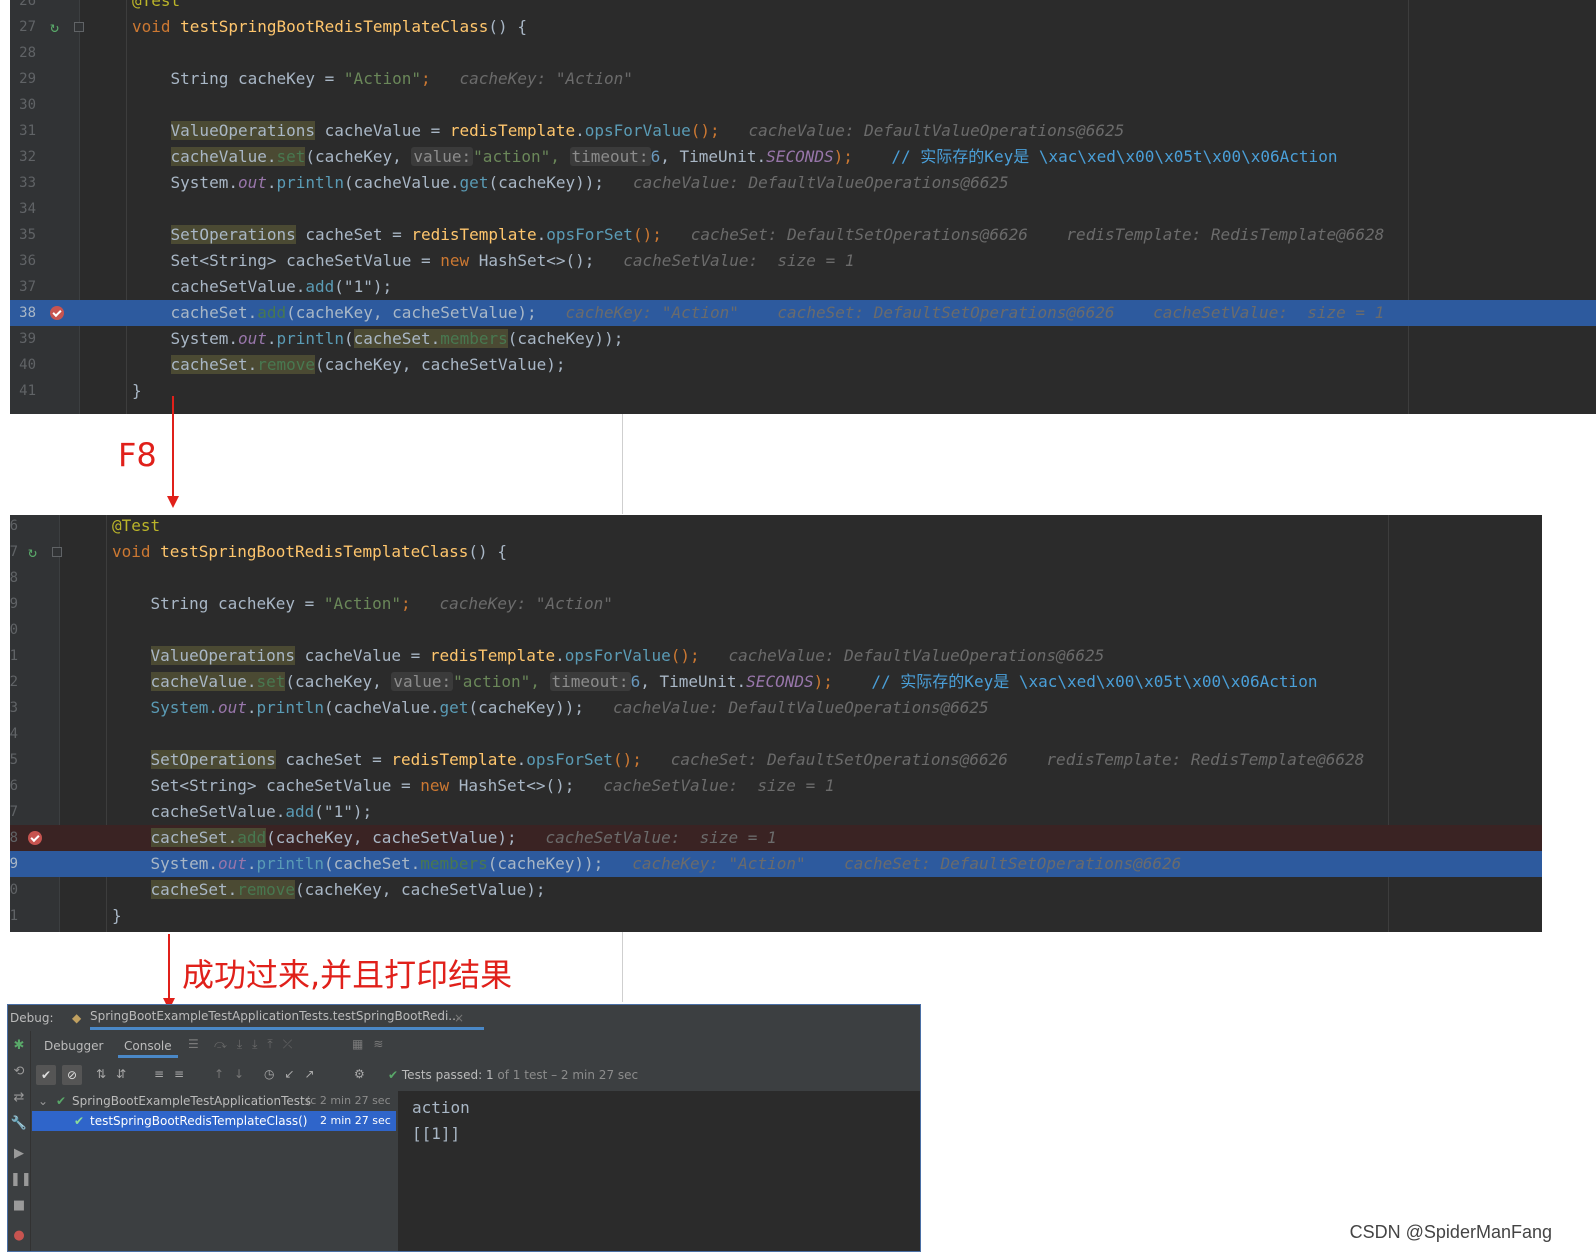 The image size is (1596, 1256). Describe the element at coordinates (310, 182) in the screenshot. I see `code-token: println` at that location.